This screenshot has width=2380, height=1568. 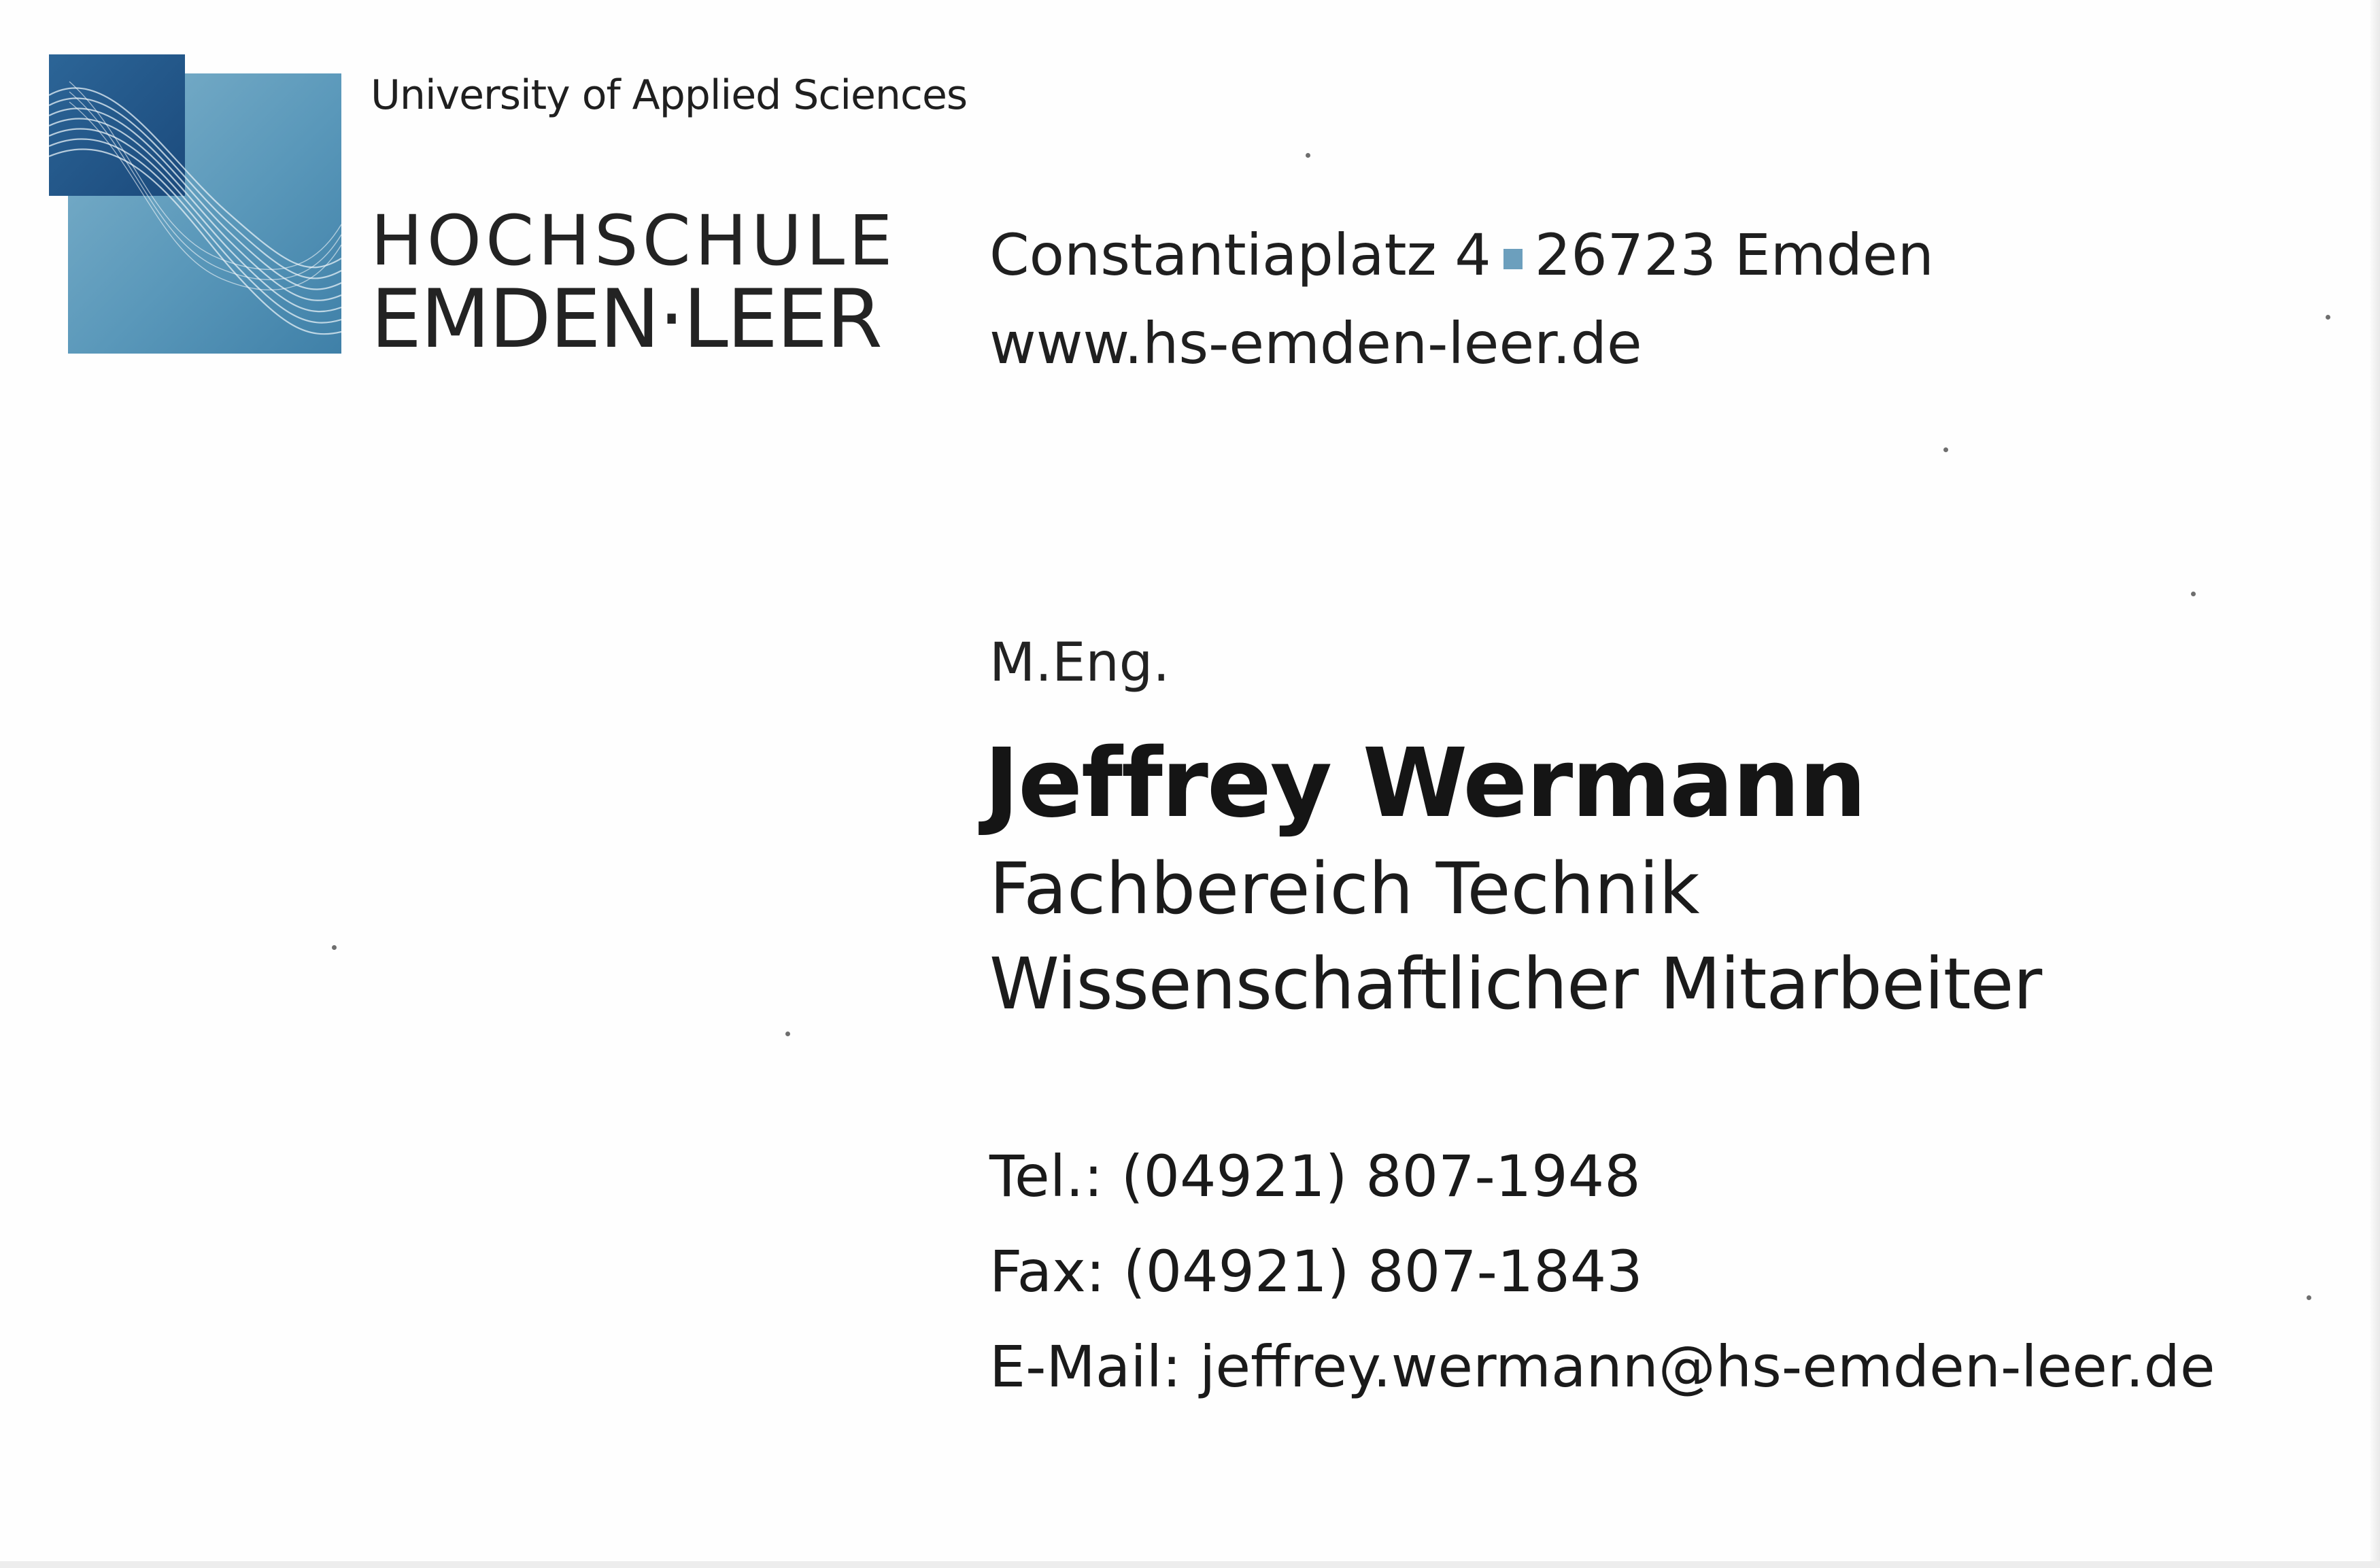 What do you see at coordinates (627, 320) in the screenshot?
I see `university-name-line2: EMDEN·LEER` at bounding box center [627, 320].